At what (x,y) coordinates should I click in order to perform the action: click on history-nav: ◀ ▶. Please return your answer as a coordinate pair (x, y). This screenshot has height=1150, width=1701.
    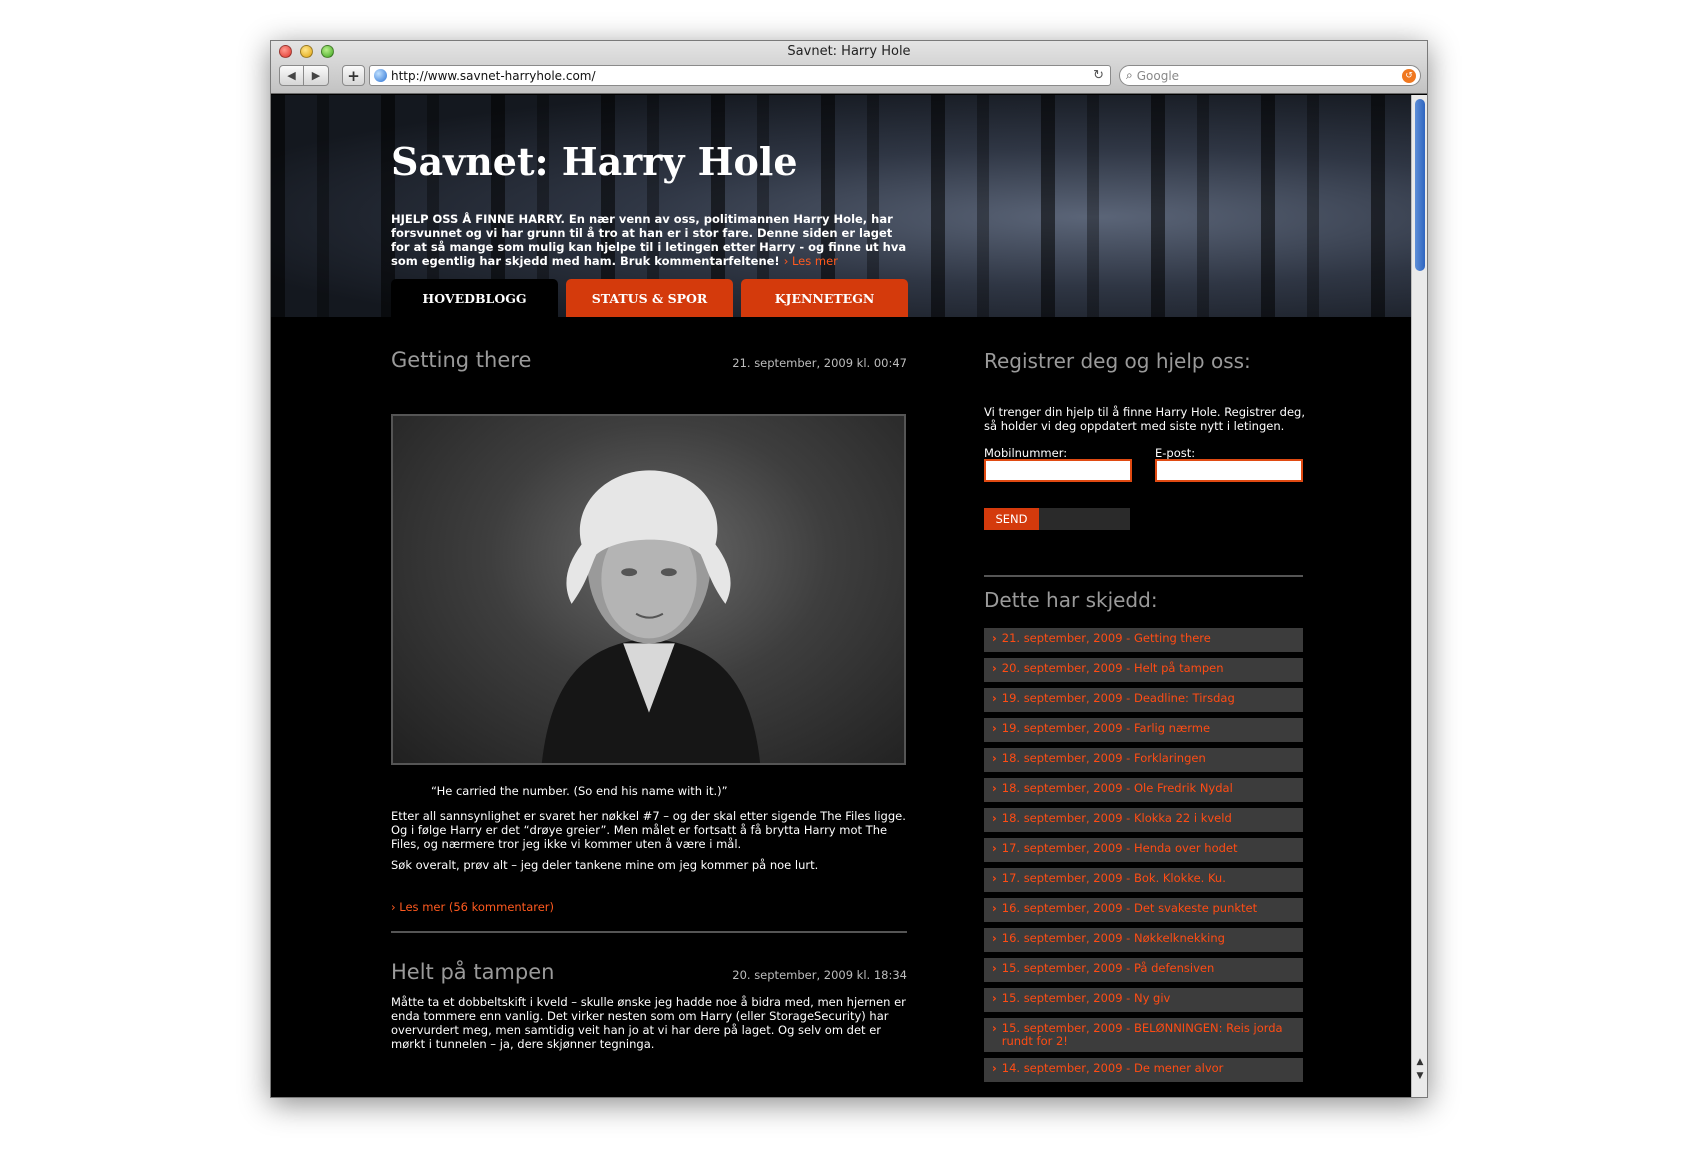
    Looking at the image, I should click on (304, 75).